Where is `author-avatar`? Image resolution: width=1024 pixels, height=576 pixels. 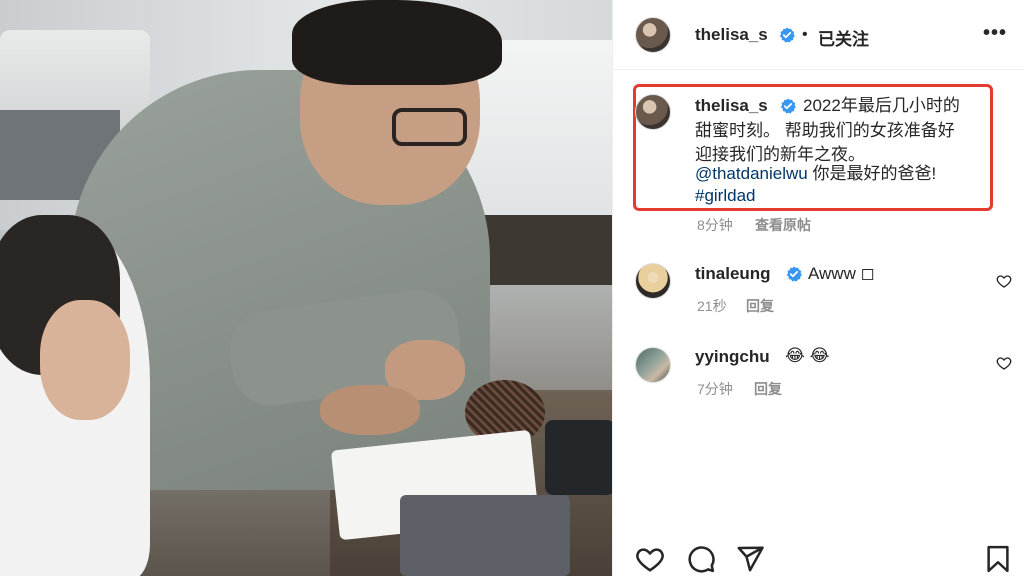 author-avatar is located at coordinates (653, 35).